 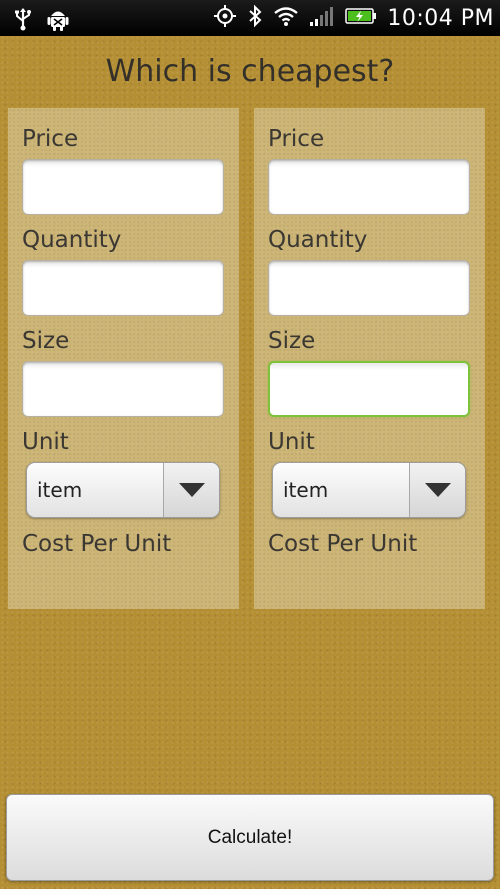 I want to click on gps-icon, so click(x=225, y=18).